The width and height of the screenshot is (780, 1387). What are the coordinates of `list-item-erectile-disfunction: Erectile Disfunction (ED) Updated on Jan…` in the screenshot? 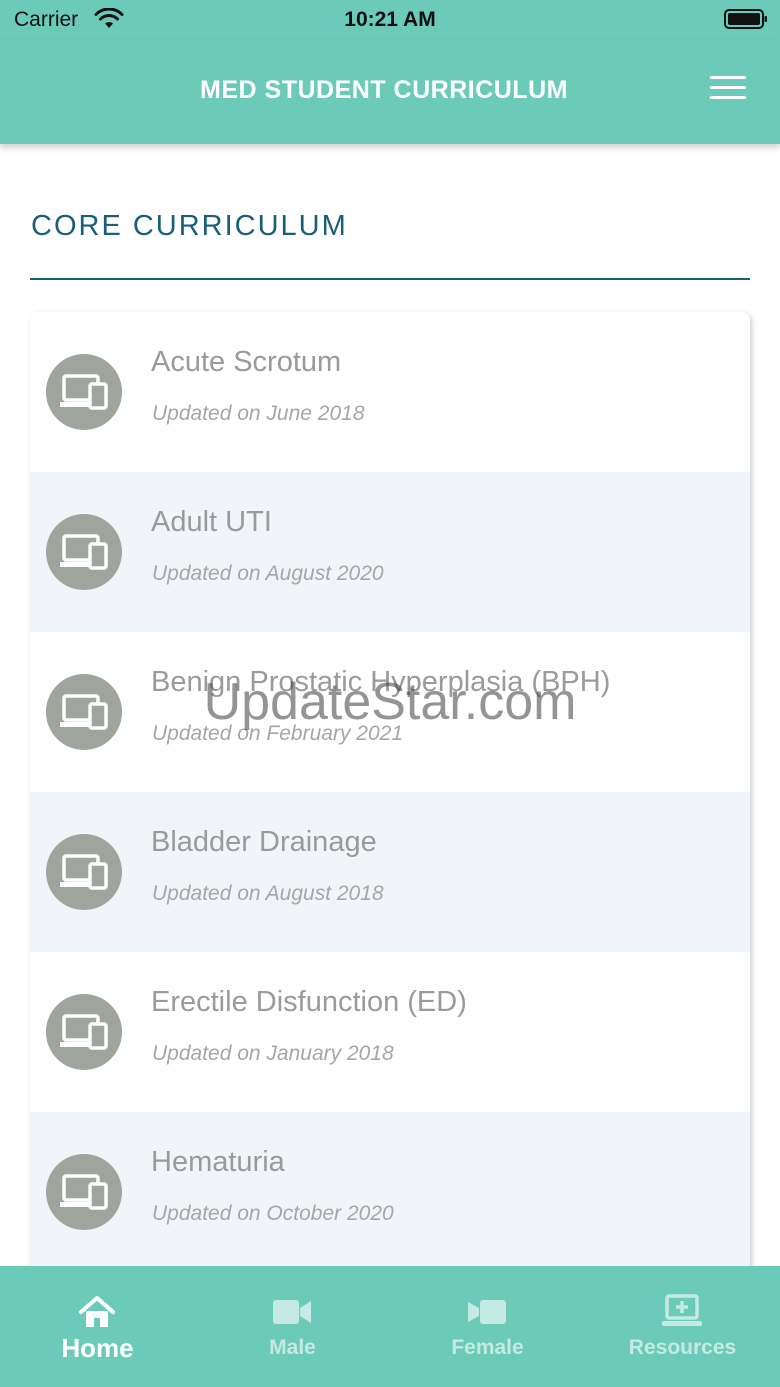 It's located at (390, 1032).